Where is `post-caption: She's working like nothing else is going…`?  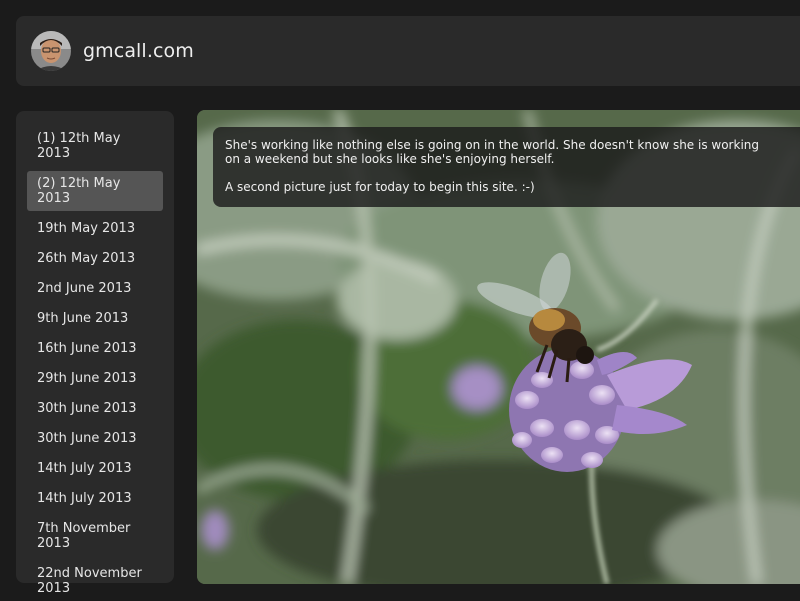 post-caption: She's working like nothing else is going… is located at coordinates (506, 167).